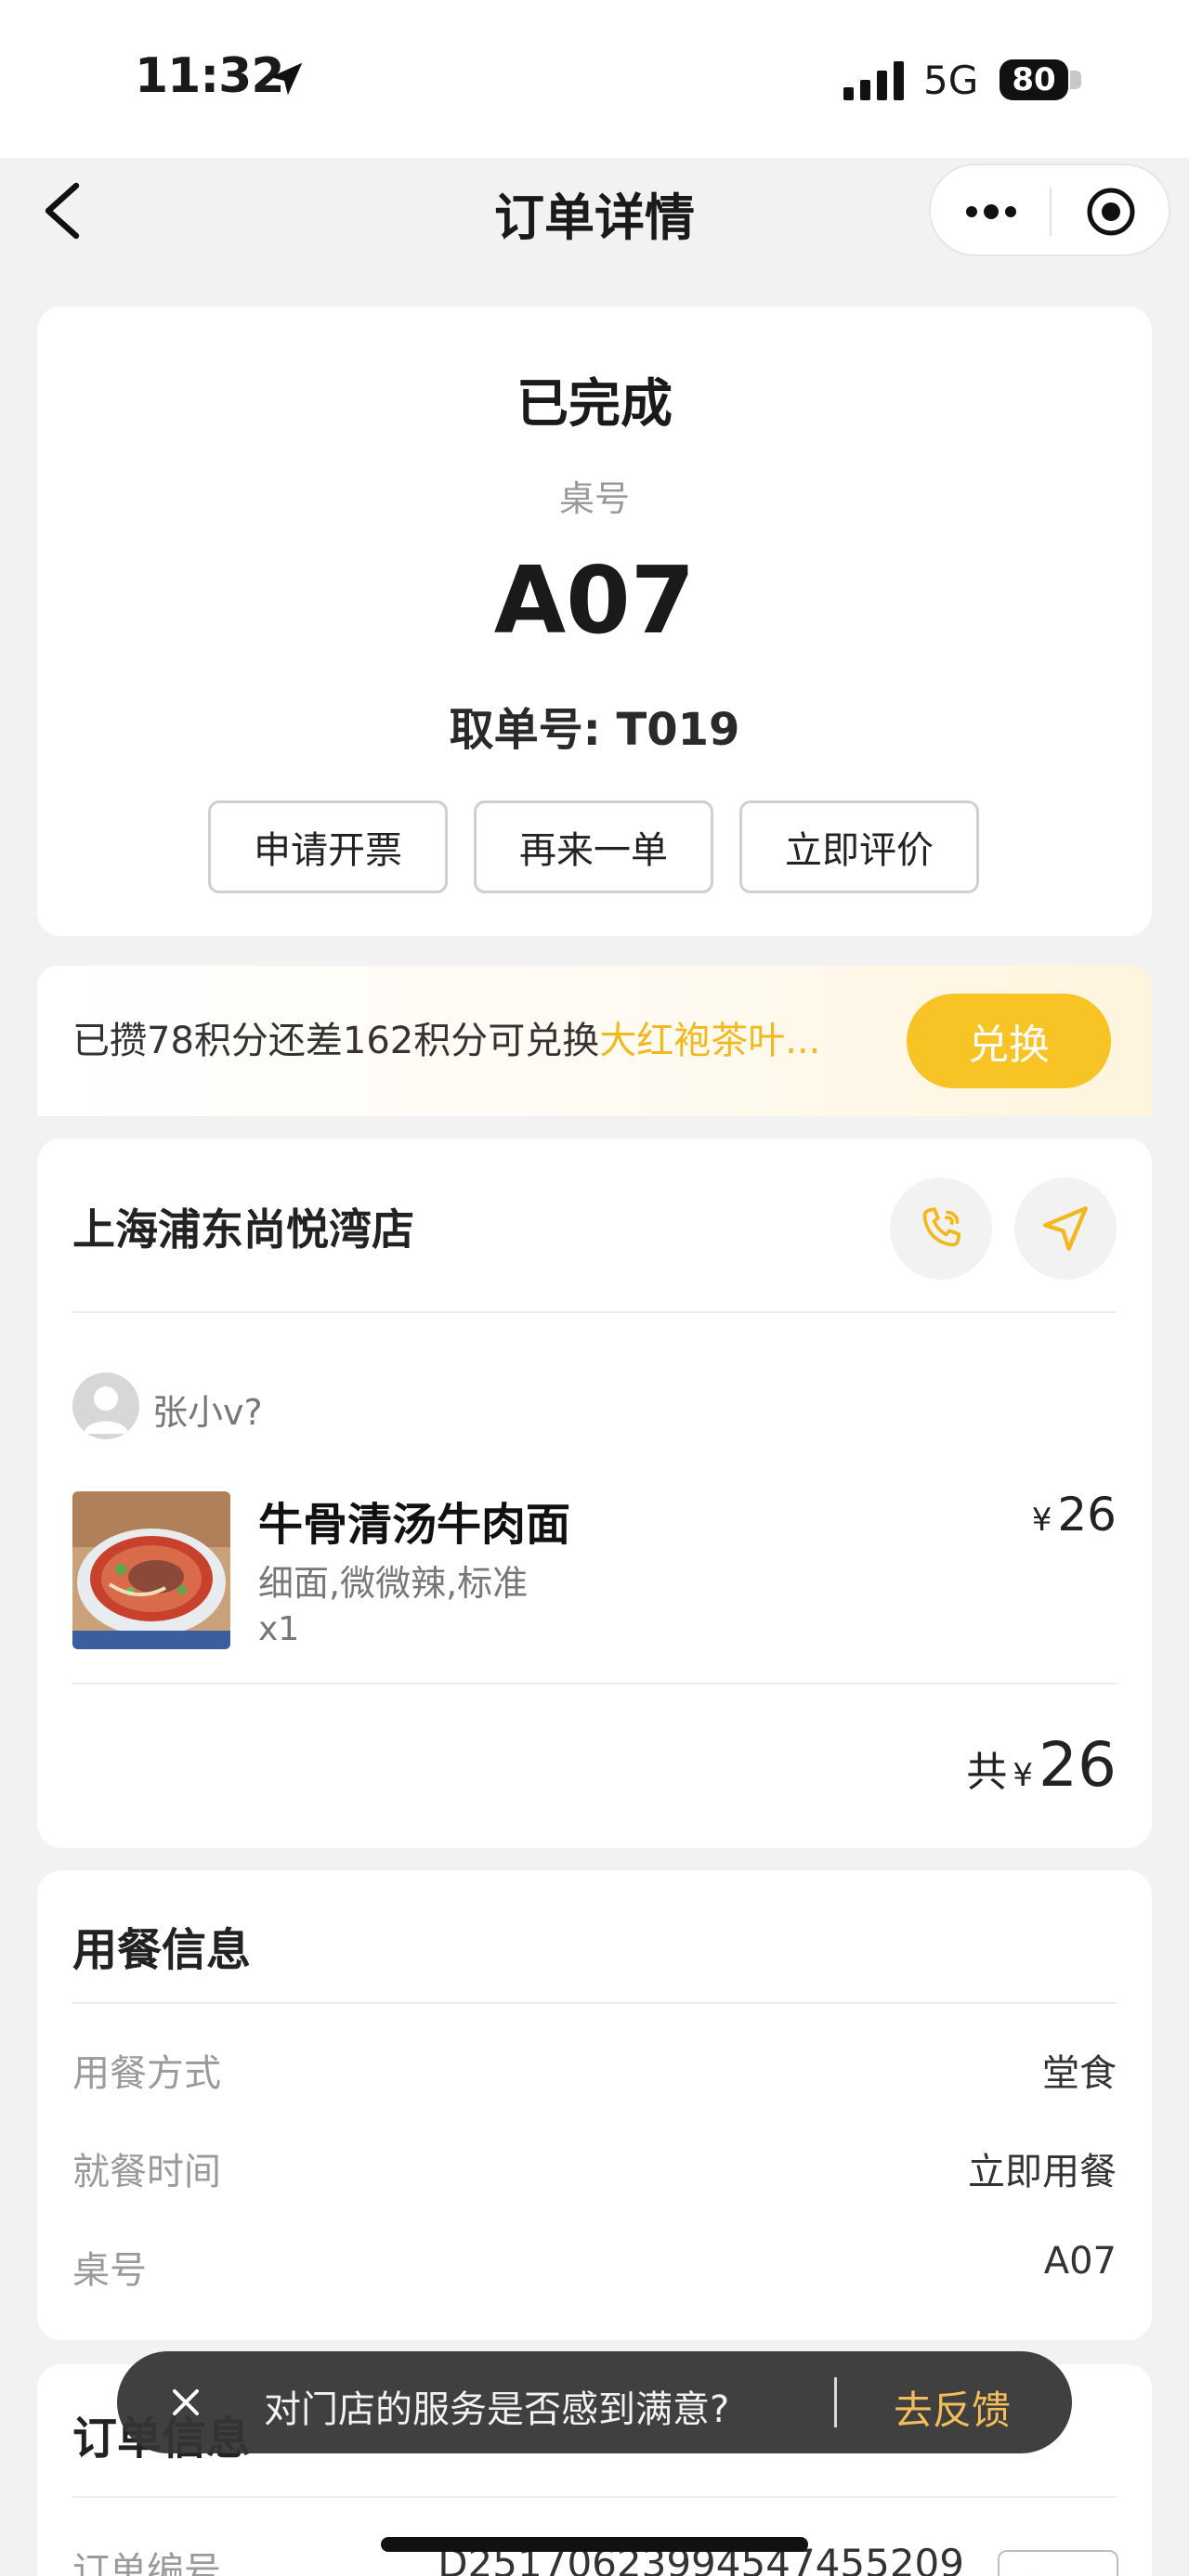 The height and width of the screenshot is (2576, 1189). Describe the element at coordinates (594, 2267) in the screenshot. I see `info-row-table: 桌号 A07` at that location.